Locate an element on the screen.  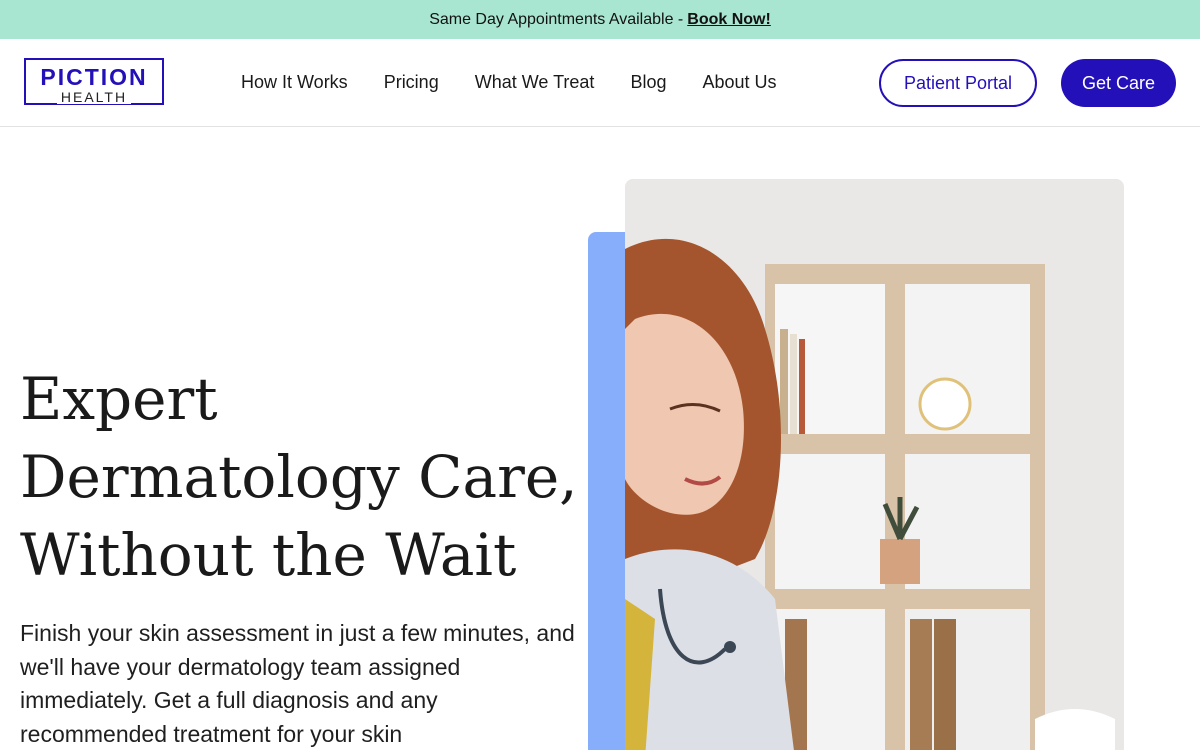
hero-title-line-2: Dermatology Care, is located at coordinates (299, 477).